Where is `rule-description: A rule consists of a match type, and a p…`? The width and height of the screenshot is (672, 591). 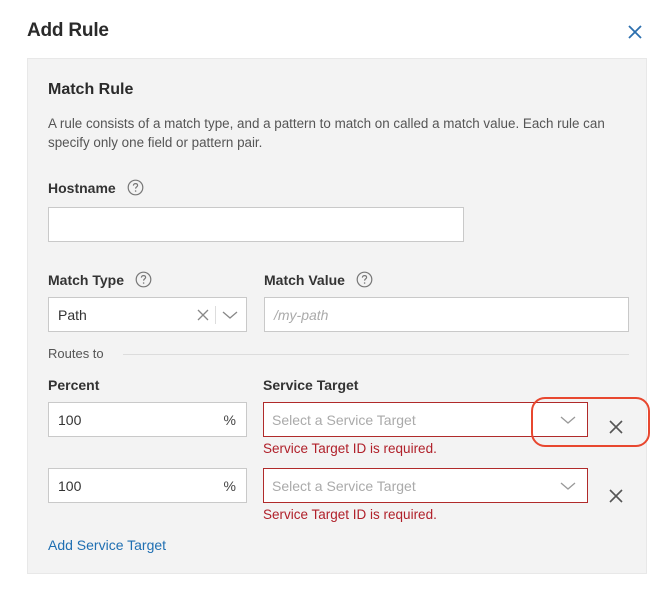 rule-description: A rule consists of a match type, and a p… is located at coordinates (326, 133).